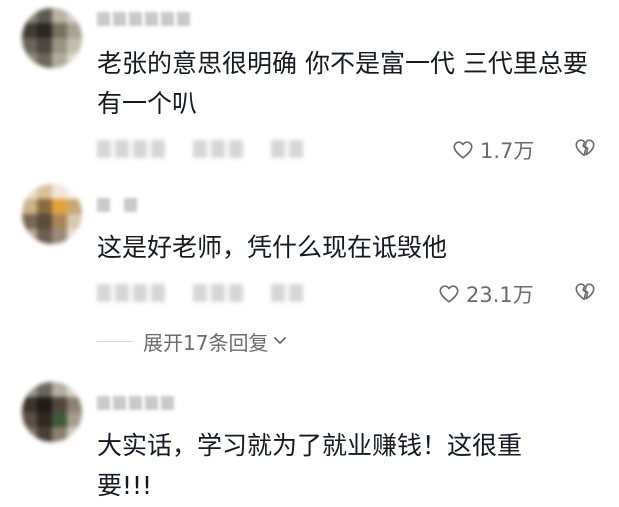 The height and width of the screenshot is (507, 619). I want to click on like-button: 23.1万, so click(486, 294).